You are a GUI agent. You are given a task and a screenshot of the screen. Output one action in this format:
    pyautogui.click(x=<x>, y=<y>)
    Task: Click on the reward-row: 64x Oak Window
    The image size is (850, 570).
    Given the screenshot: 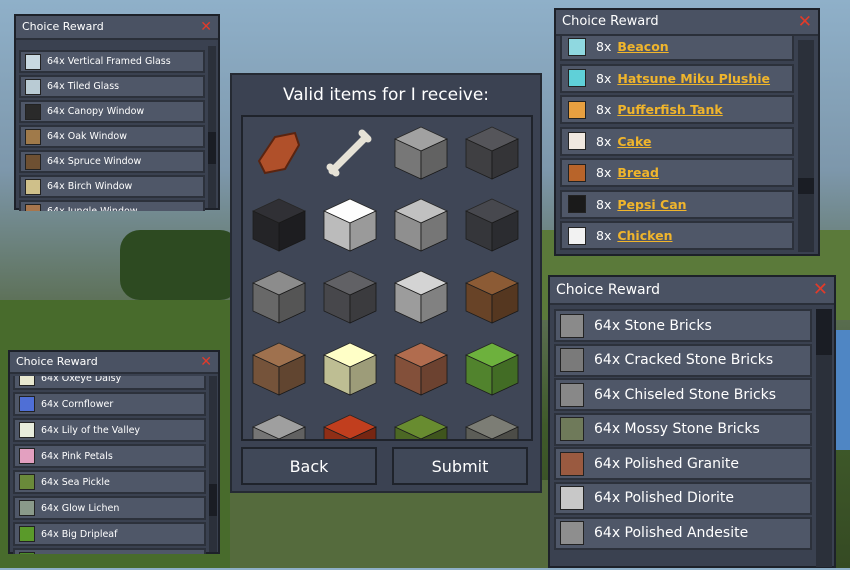 What is the action you would take?
    pyautogui.click(x=112, y=136)
    